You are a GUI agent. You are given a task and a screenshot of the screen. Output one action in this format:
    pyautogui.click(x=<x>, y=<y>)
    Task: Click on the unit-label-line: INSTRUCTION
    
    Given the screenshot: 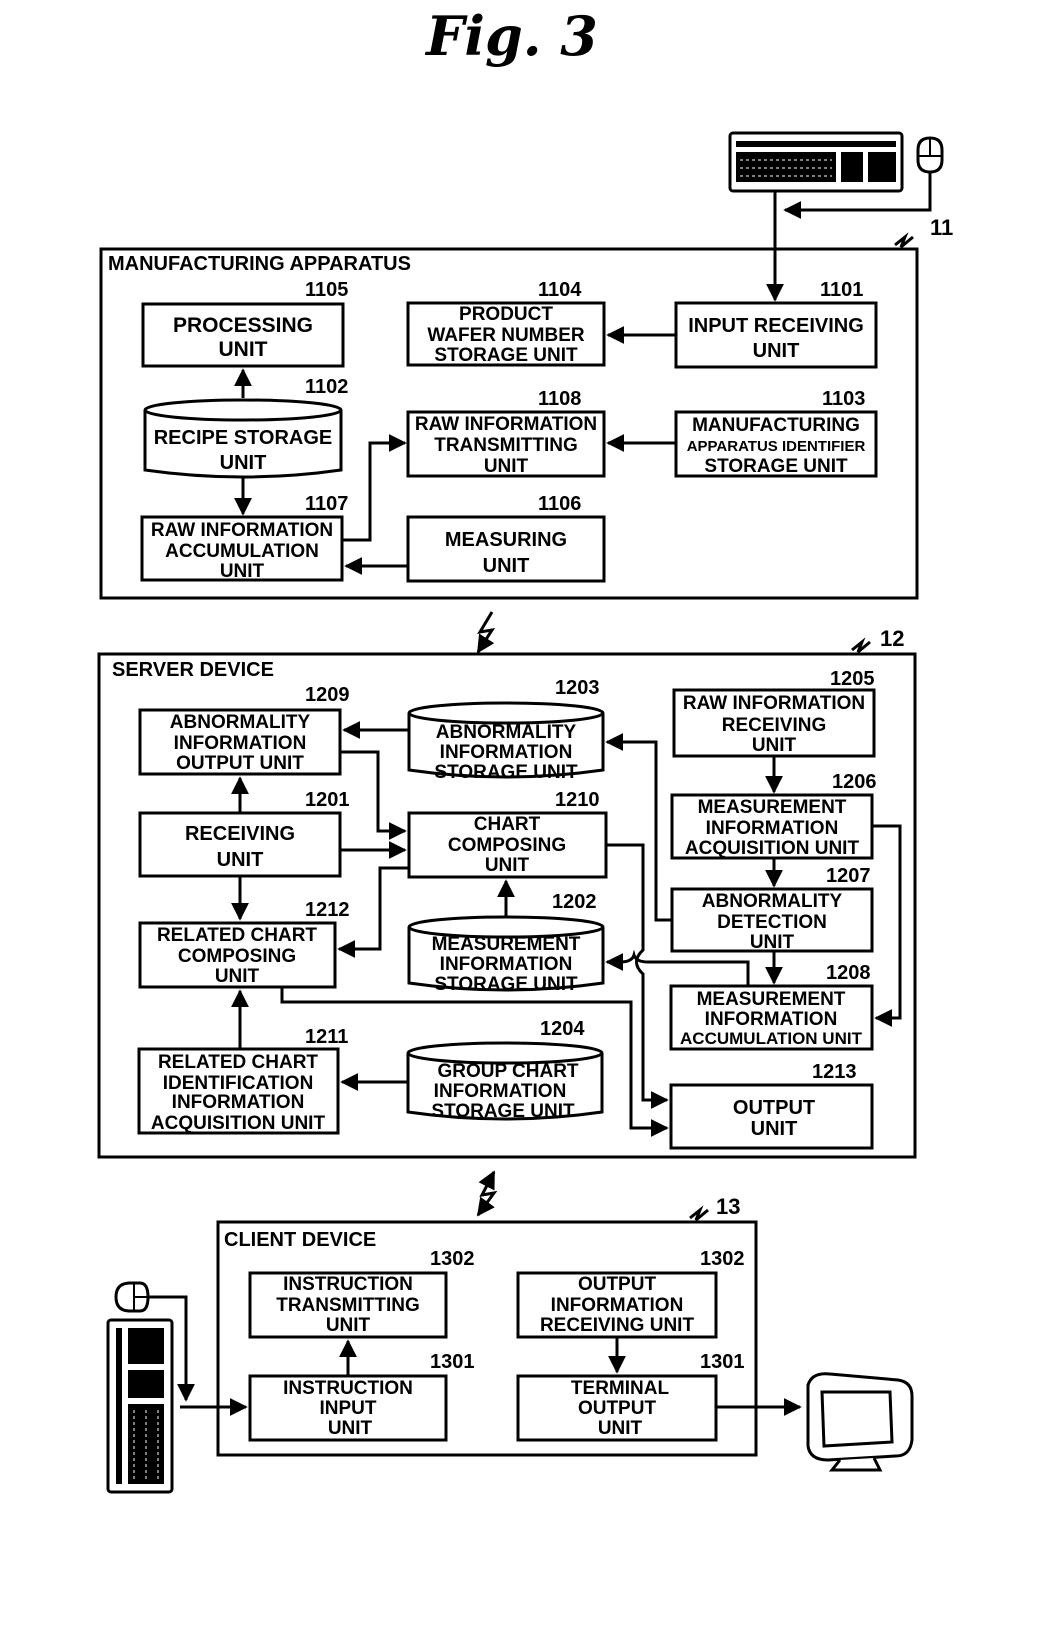 What is the action you would take?
    pyautogui.click(x=348, y=1284)
    